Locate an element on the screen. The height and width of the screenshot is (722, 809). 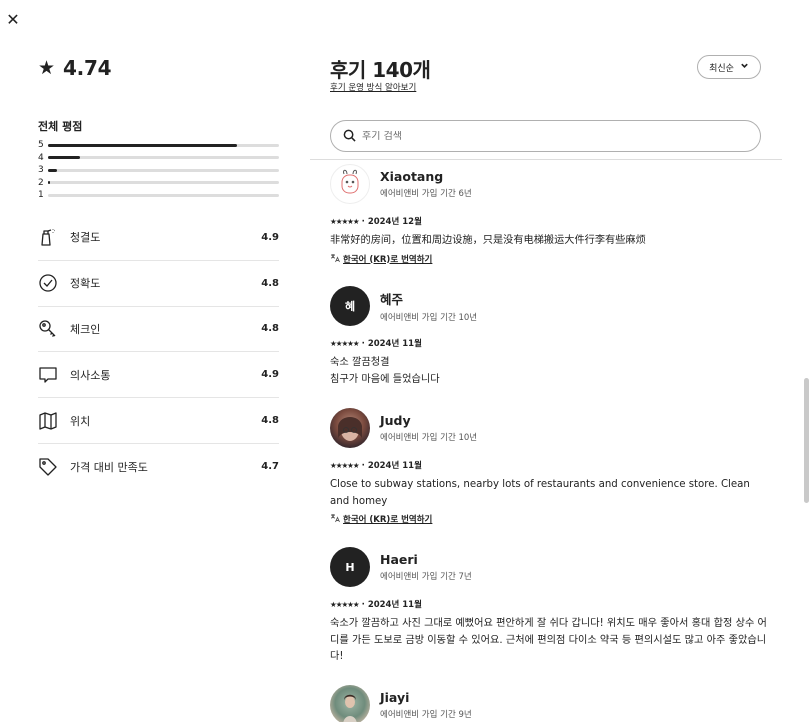
how-reviews-work-link: 후기 운영 방식 알아보기 is located at coordinates (373, 87).